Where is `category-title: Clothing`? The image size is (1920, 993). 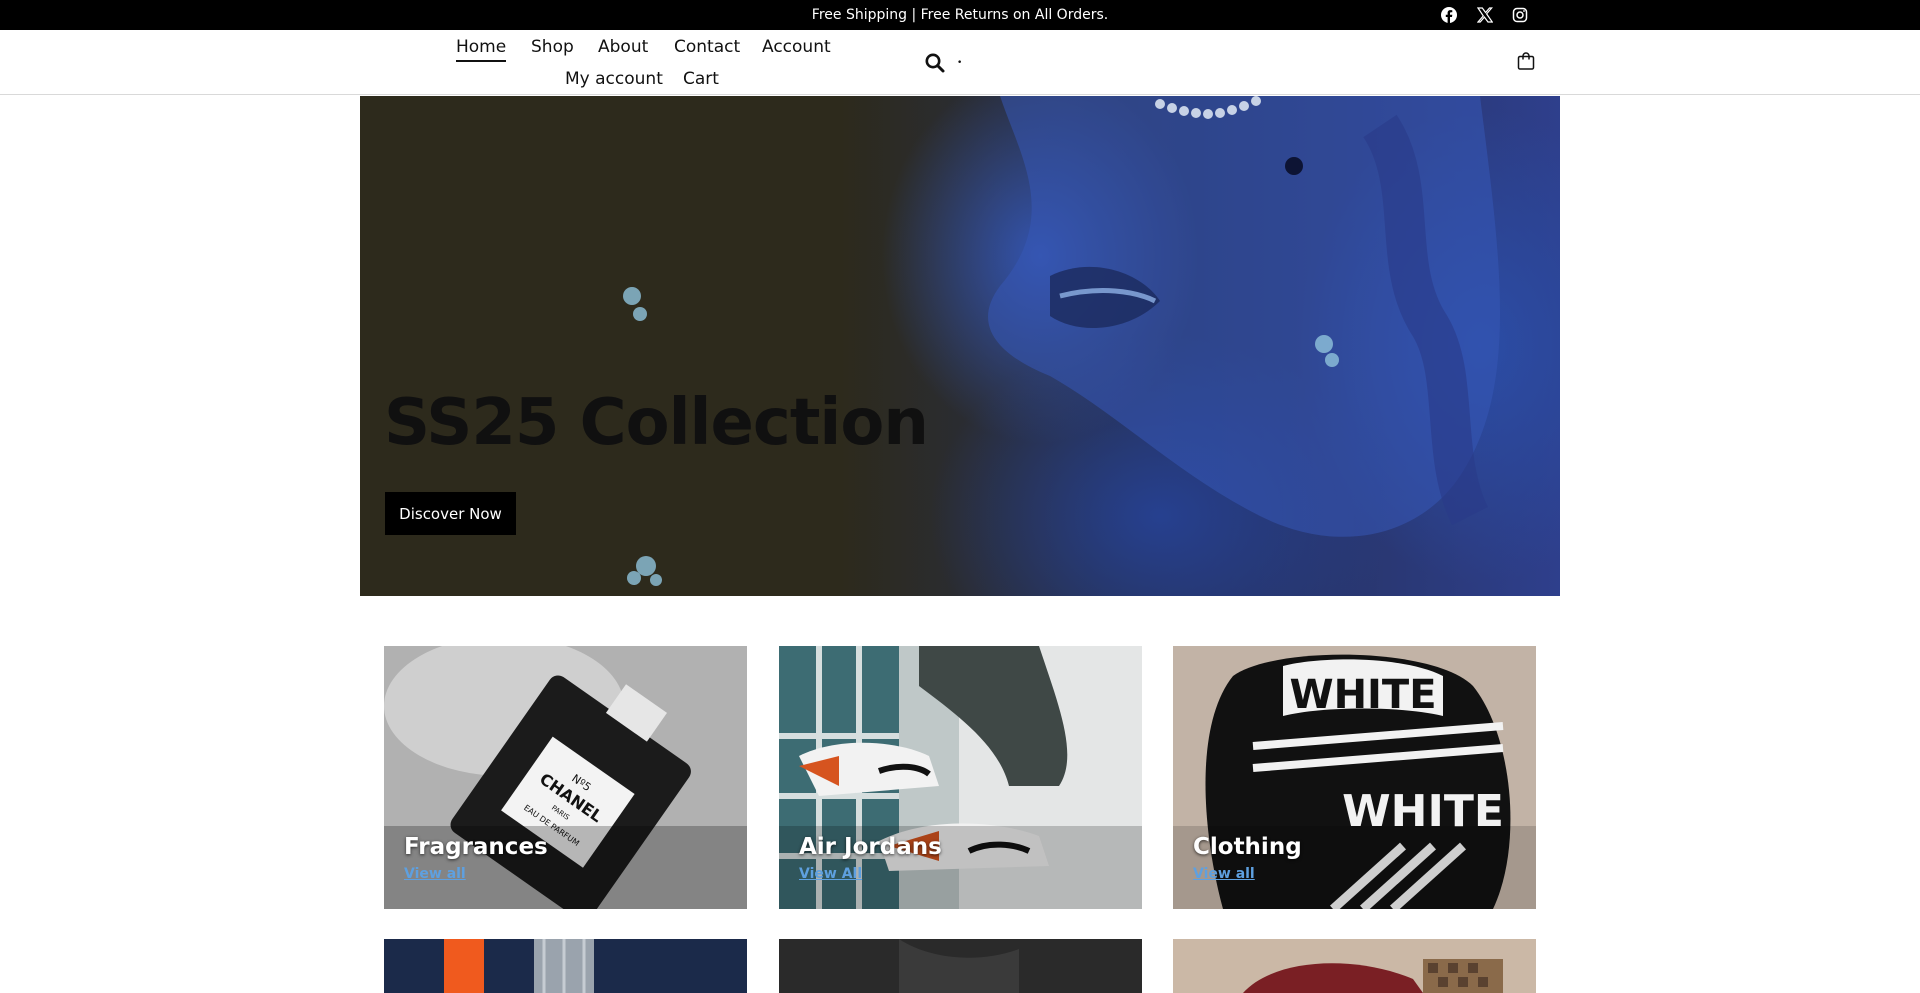 category-title: Clothing is located at coordinates (1247, 847).